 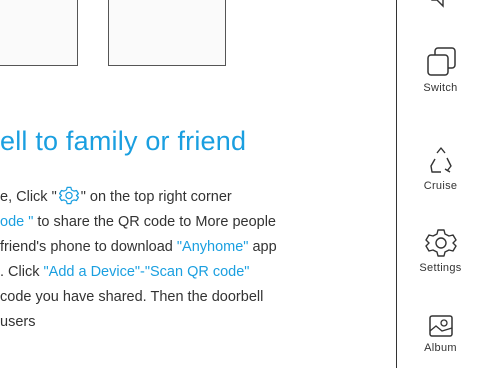 I want to click on sidebar-item-settings: Settings, so click(x=440, y=251).